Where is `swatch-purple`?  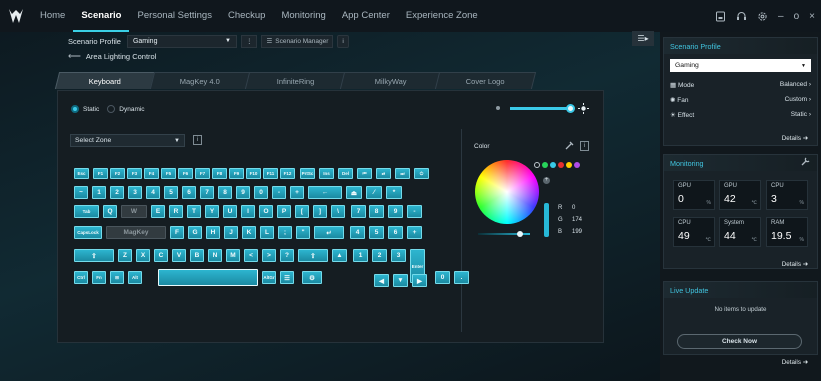
swatch-purple is located at coordinates (577, 165).